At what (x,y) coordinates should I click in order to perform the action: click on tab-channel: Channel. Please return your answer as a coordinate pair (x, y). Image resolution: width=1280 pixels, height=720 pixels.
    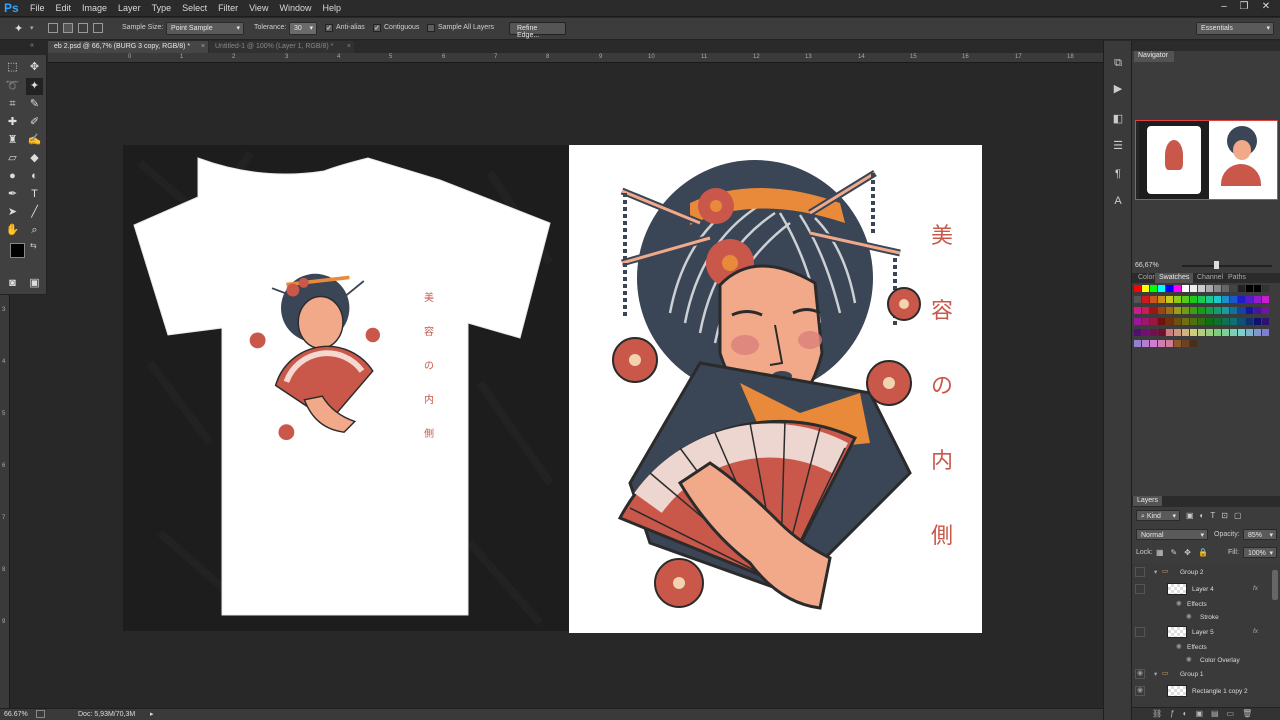
    Looking at the image, I should click on (1210, 278).